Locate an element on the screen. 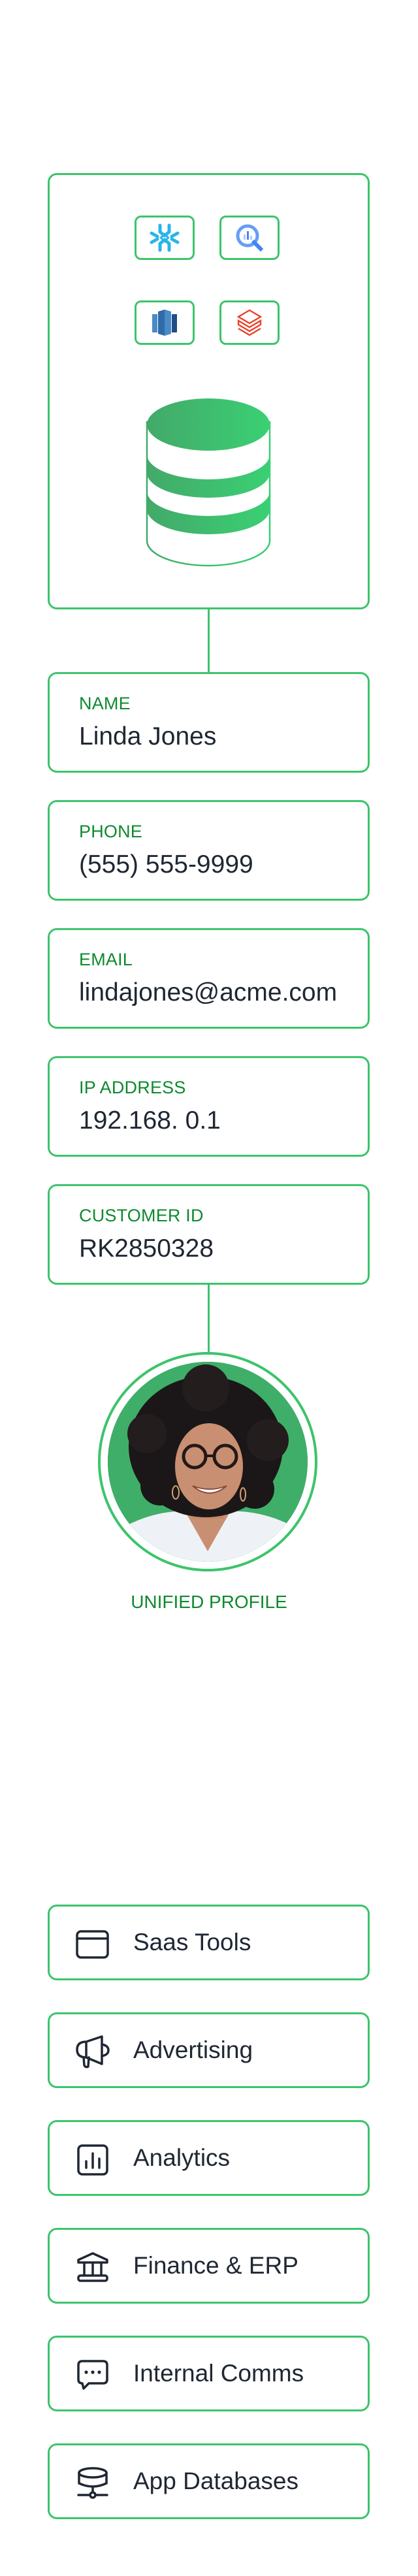 Image resolution: width=418 pixels, height=2576 pixels. field-card-email: EMAIL lindajones@acme.com is located at coordinates (209, 979).